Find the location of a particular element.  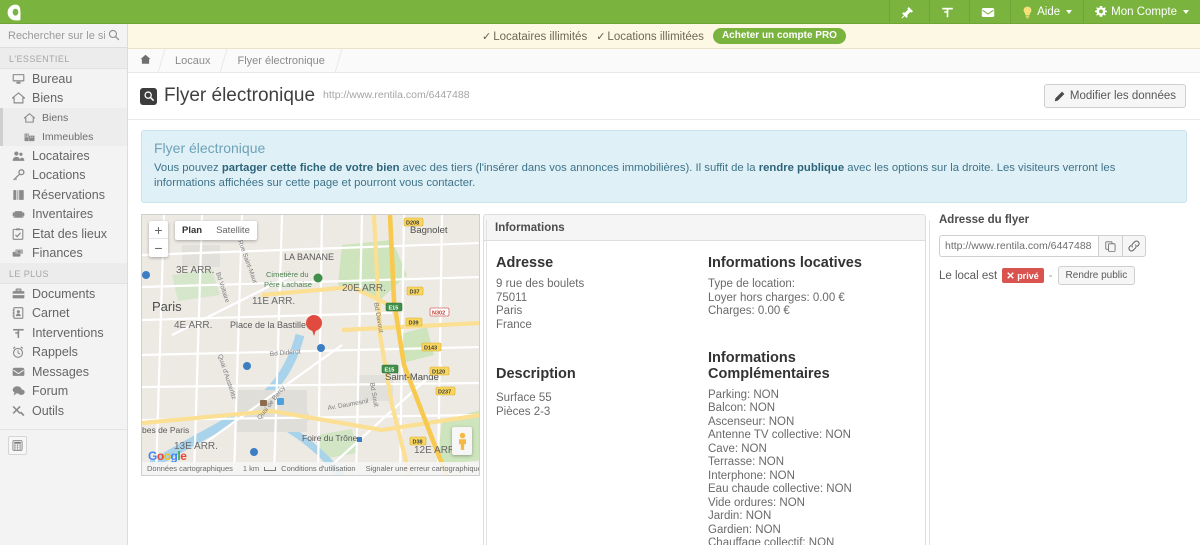

informations-locatives-heading: Informations locatives is located at coordinates (785, 263).